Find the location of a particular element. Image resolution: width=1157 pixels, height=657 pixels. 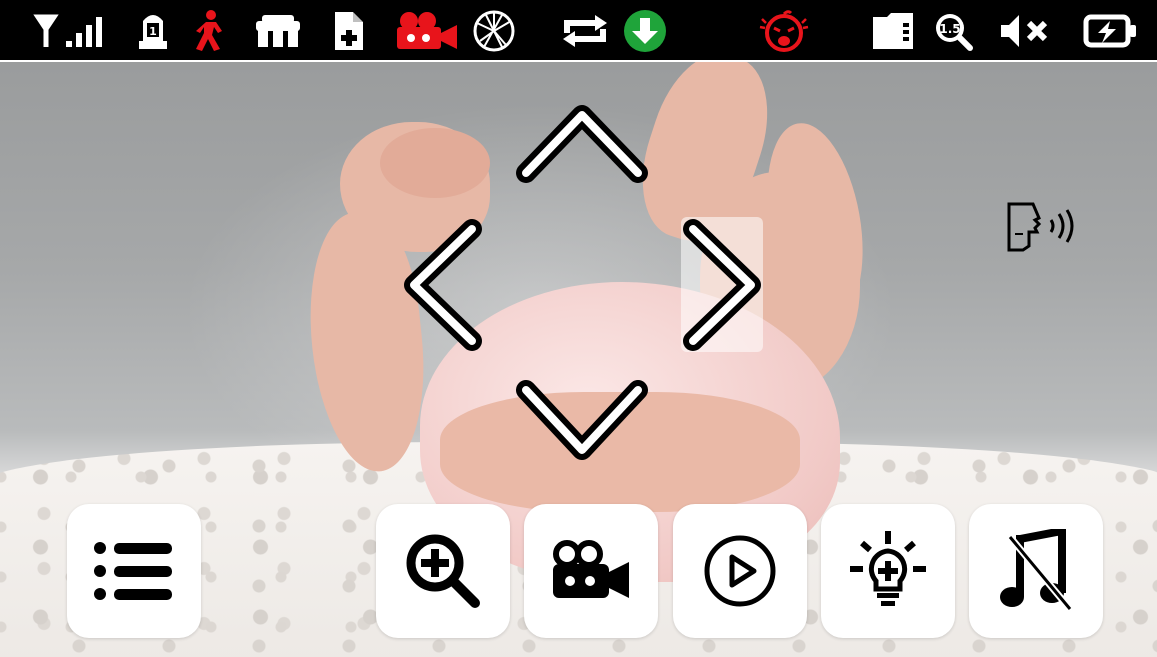

recording-video-icon is located at coordinates (427, 31).